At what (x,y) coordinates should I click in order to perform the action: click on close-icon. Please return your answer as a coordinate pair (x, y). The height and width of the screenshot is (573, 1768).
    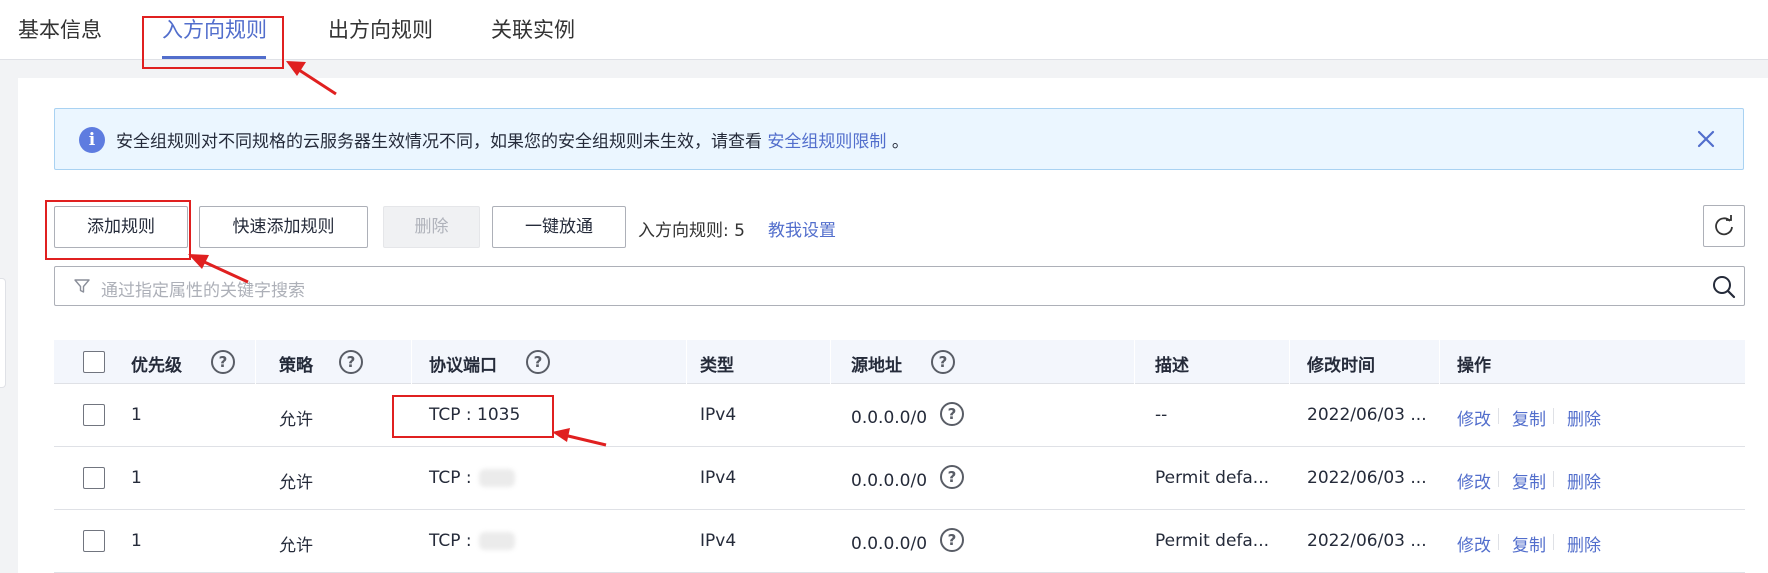
    Looking at the image, I should click on (1706, 139).